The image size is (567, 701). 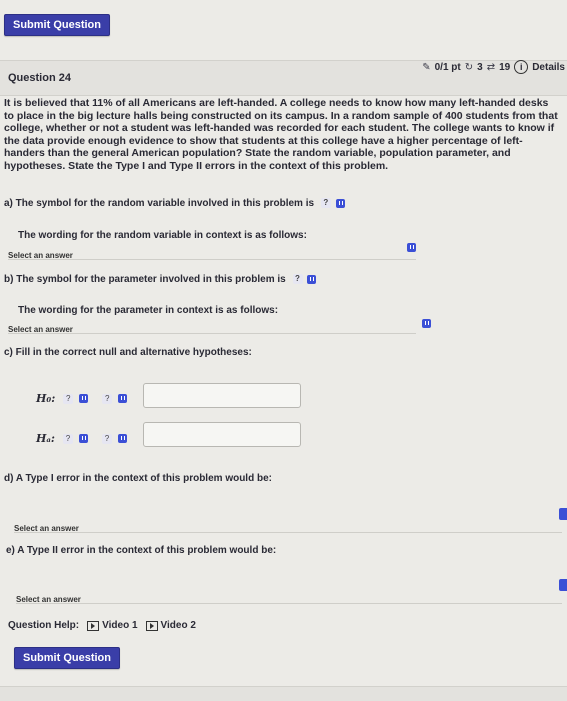 What do you see at coordinates (505, 67) in the screenshot?
I see `attempts-count: 19` at bounding box center [505, 67].